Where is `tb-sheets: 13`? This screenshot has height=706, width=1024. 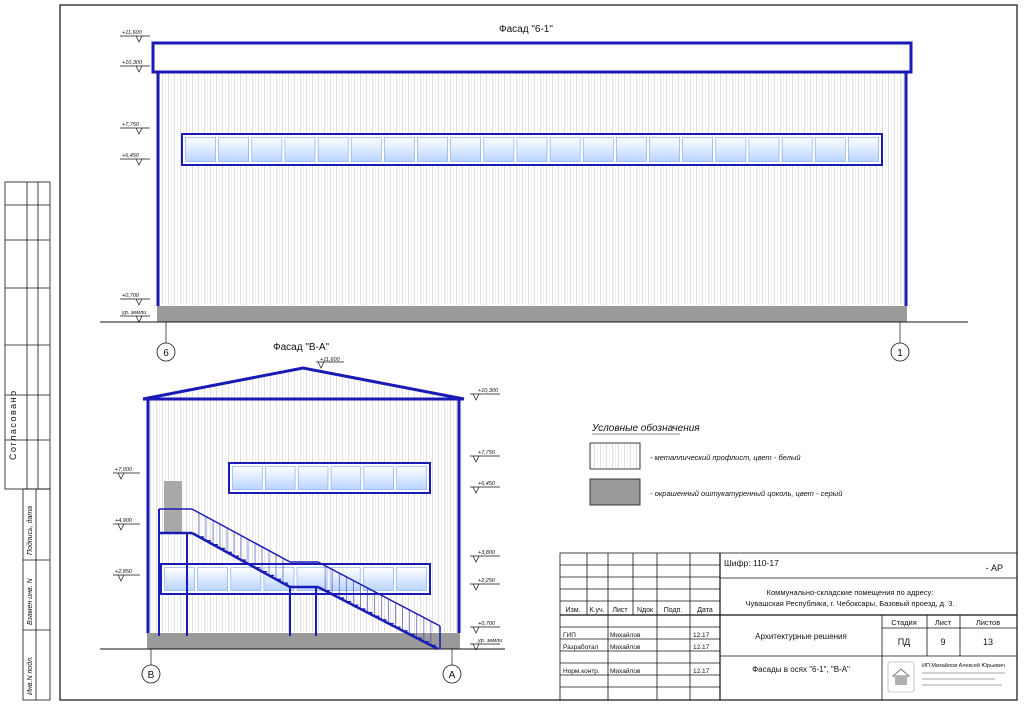
tb-sheets: 13 is located at coordinates (988, 642).